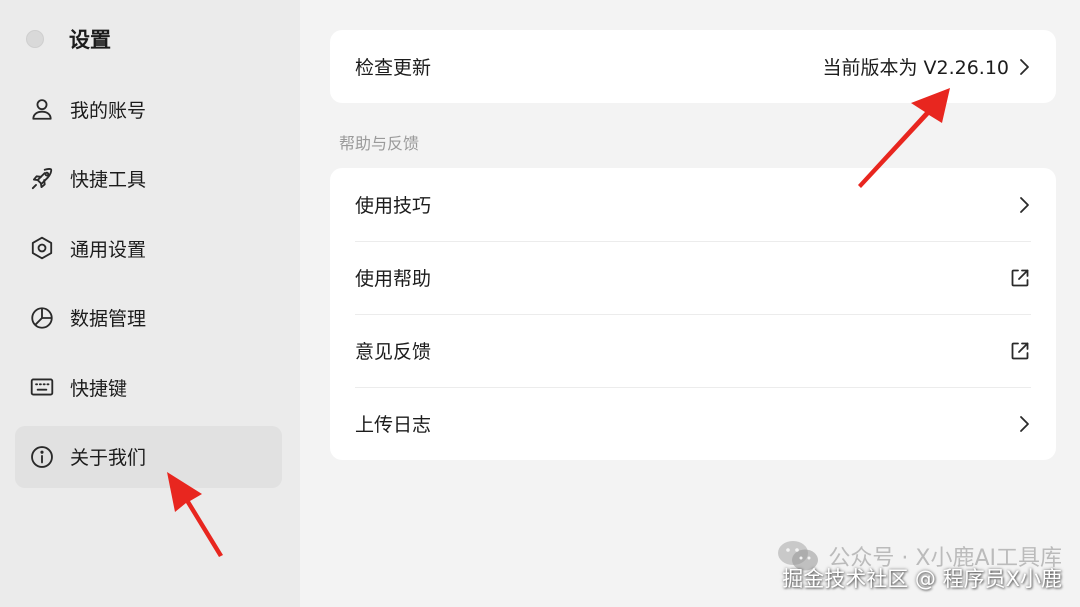 The width and height of the screenshot is (1080, 607). I want to click on sidebar-item-label: 数据管理, so click(108, 319).